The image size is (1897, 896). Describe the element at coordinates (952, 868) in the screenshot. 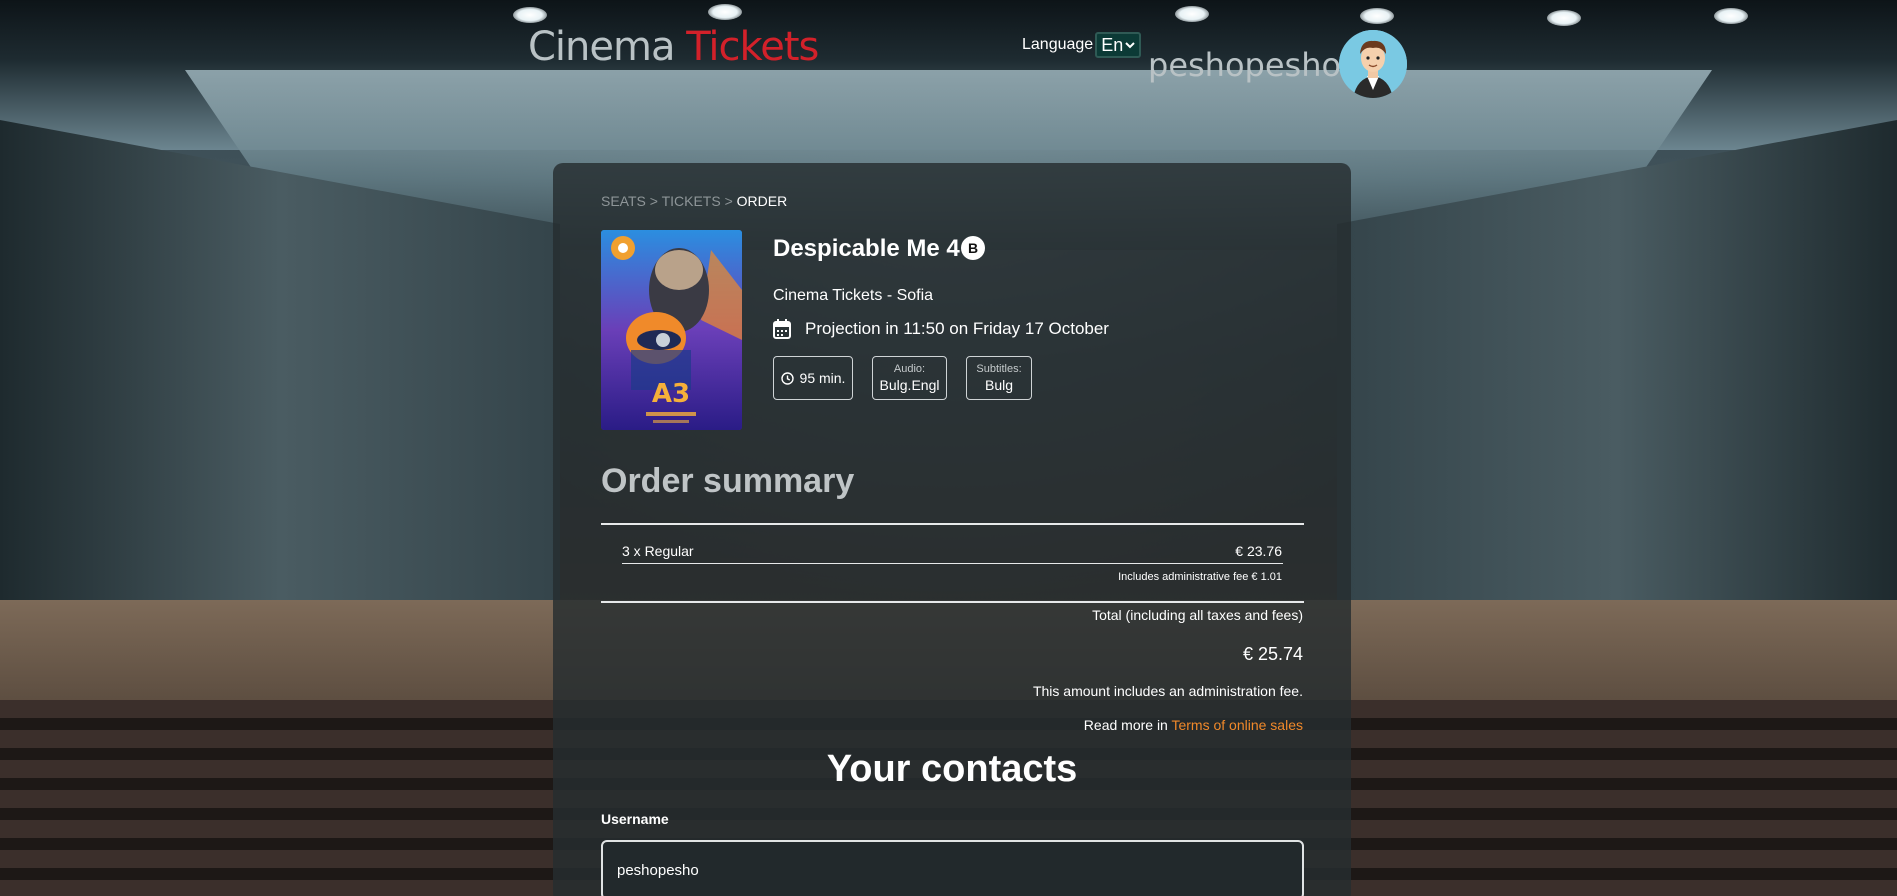

I see `username-input` at that location.